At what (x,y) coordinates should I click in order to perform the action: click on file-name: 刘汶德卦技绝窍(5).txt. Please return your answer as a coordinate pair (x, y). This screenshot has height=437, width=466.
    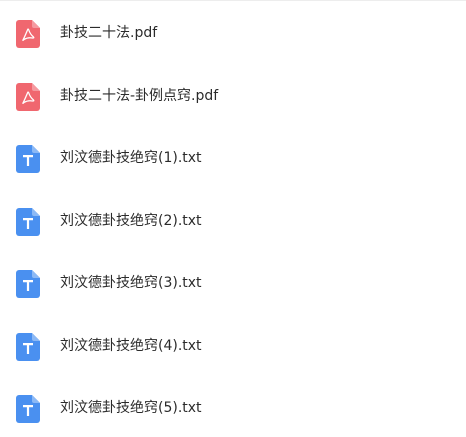
    Looking at the image, I should click on (131, 408).